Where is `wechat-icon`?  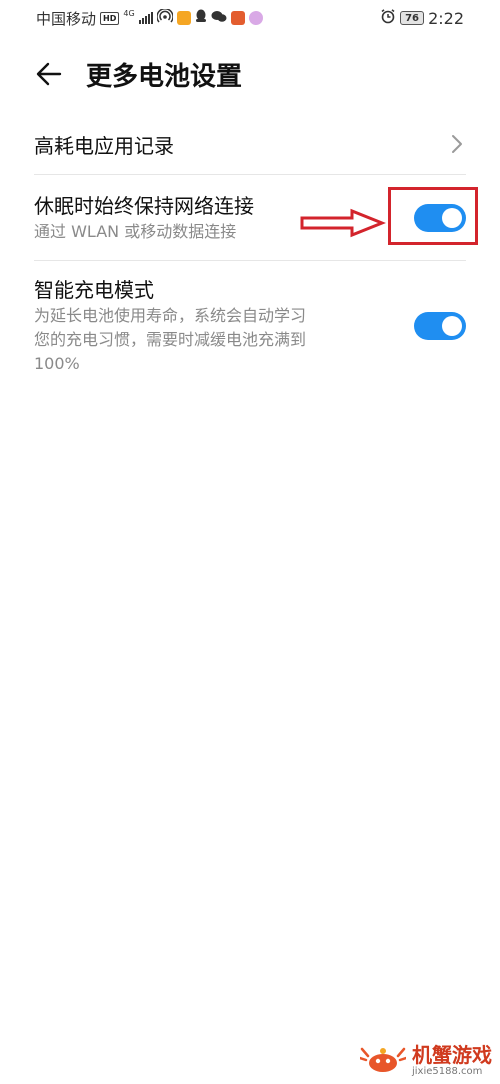
wechat-icon is located at coordinates (219, 18).